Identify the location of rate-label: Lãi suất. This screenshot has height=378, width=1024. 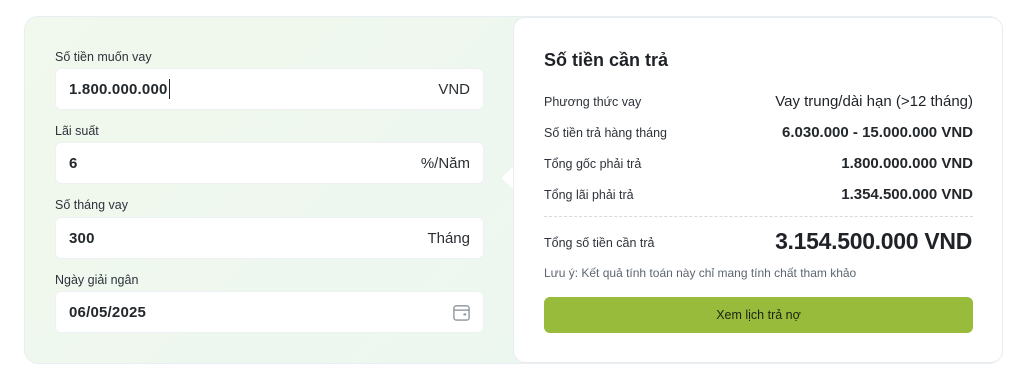
(77, 131).